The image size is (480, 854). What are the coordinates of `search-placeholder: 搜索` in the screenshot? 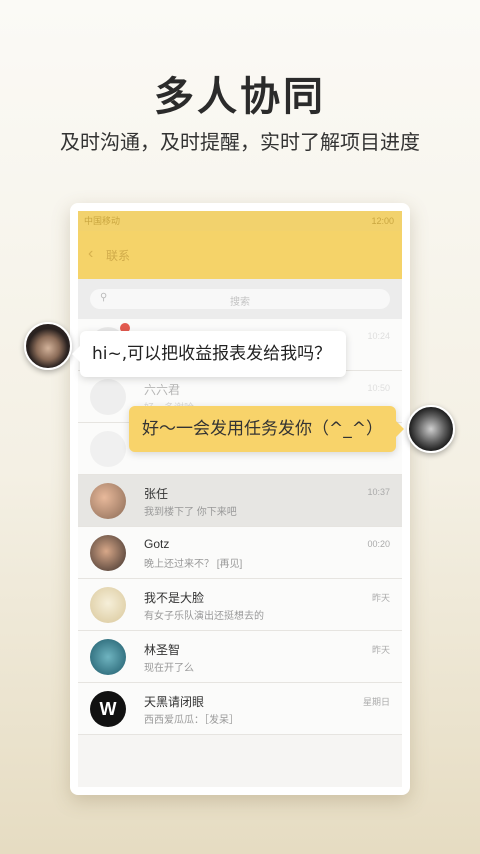 It's located at (240, 302).